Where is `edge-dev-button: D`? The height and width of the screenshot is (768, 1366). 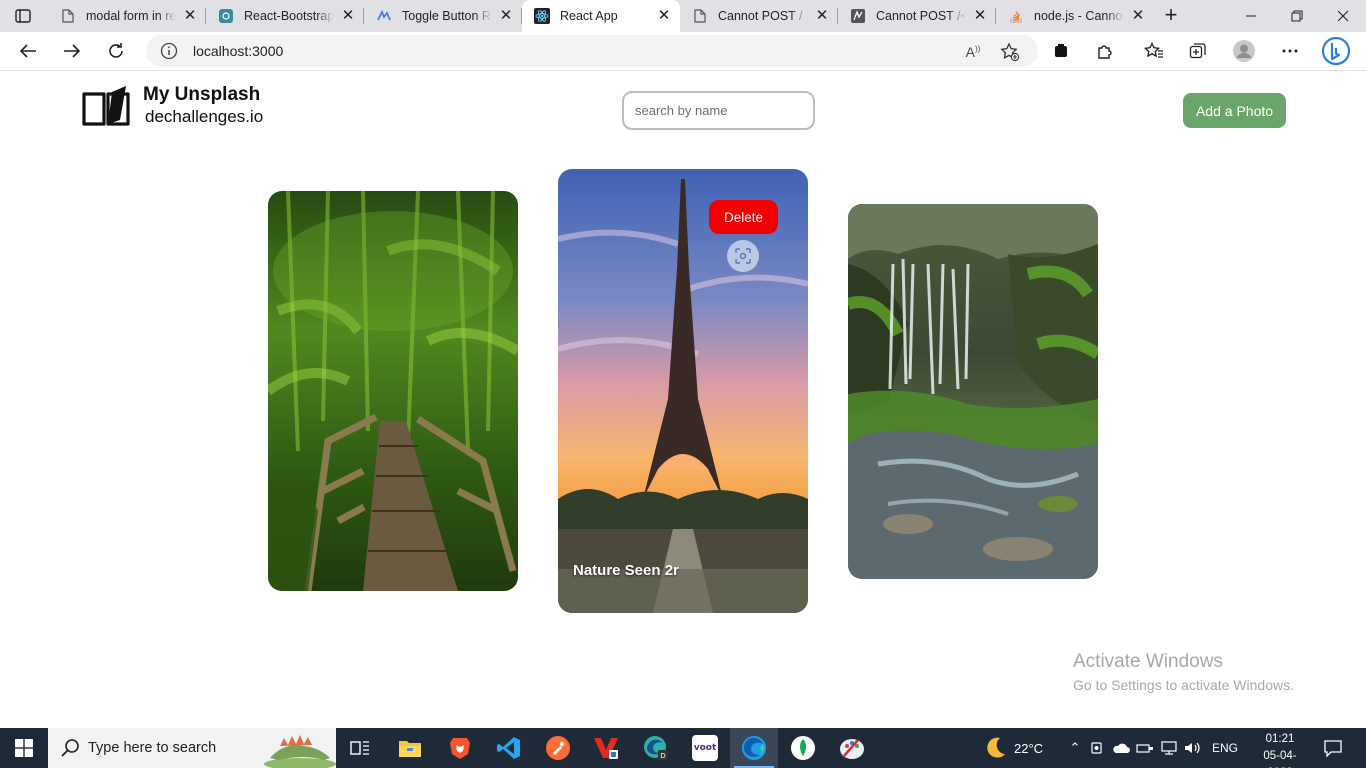 edge-dev-button: D is located at coordinates (656, 748).